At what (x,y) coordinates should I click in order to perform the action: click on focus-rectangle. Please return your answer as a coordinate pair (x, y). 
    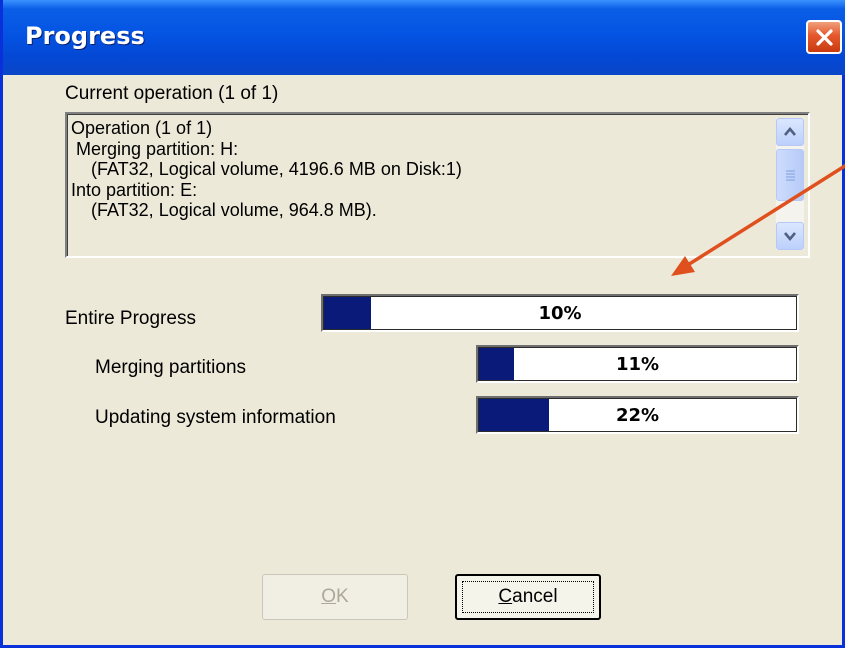
    Looking at the image, I should click on (528, 597).